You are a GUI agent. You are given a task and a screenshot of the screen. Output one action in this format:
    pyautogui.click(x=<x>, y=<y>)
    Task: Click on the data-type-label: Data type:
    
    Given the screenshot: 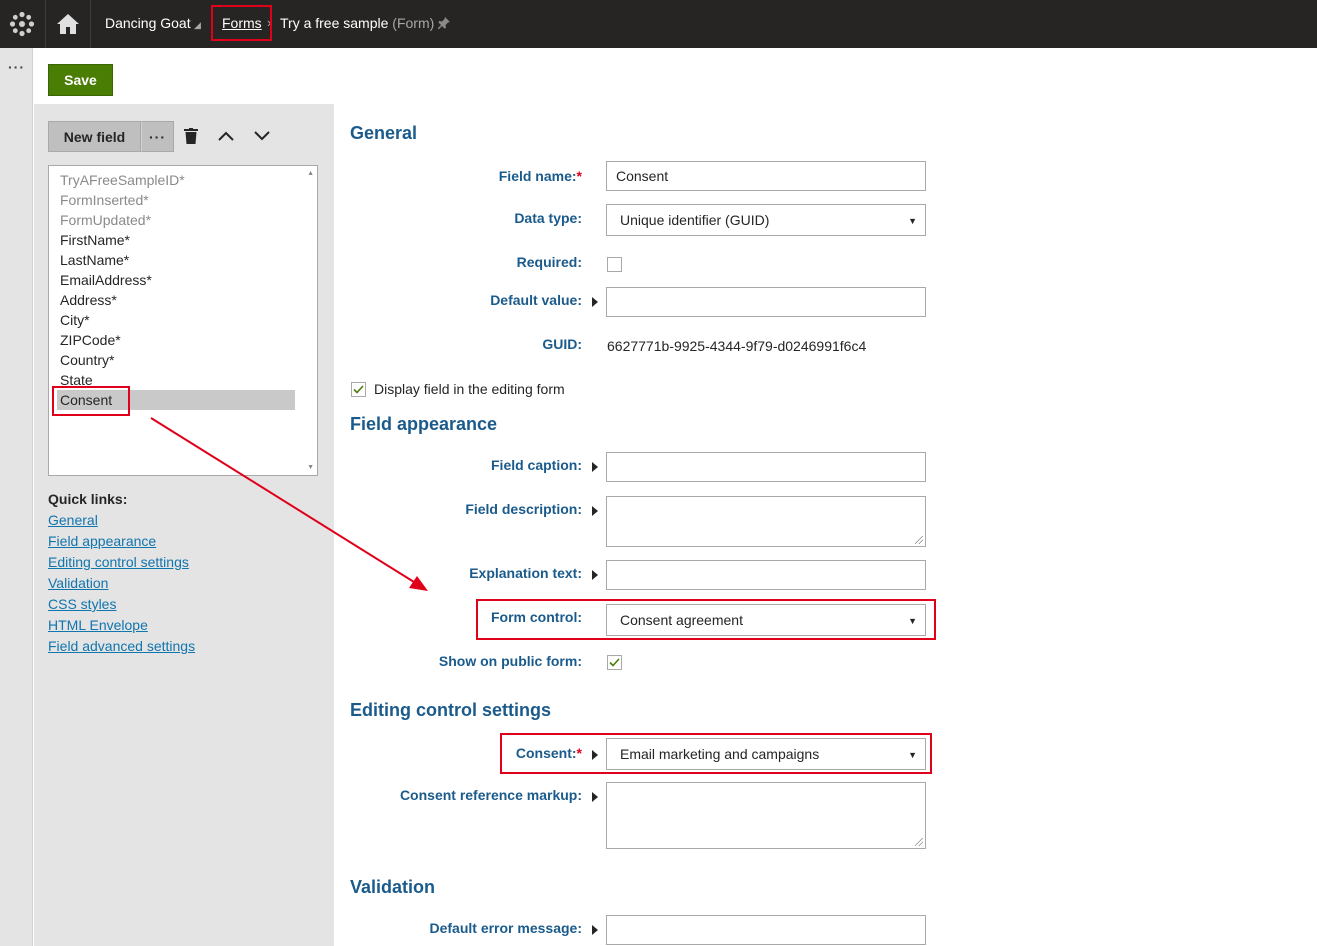 What is the action you would take?
    pyautogui.click(x=548, y=218)
    